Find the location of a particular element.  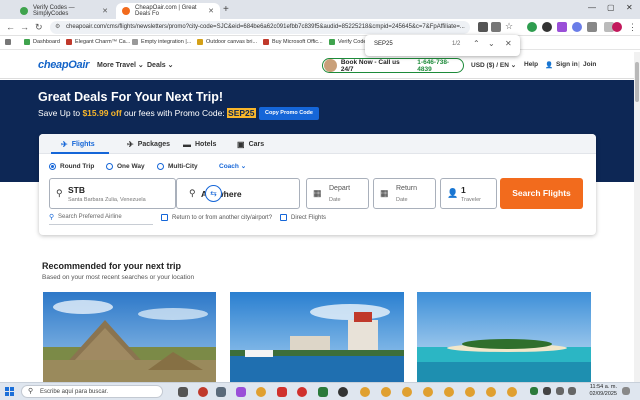

browser-tab-cheapoair: CheapOair.com | Great Deals Fo ✕ is located at coordinates (168, 11).